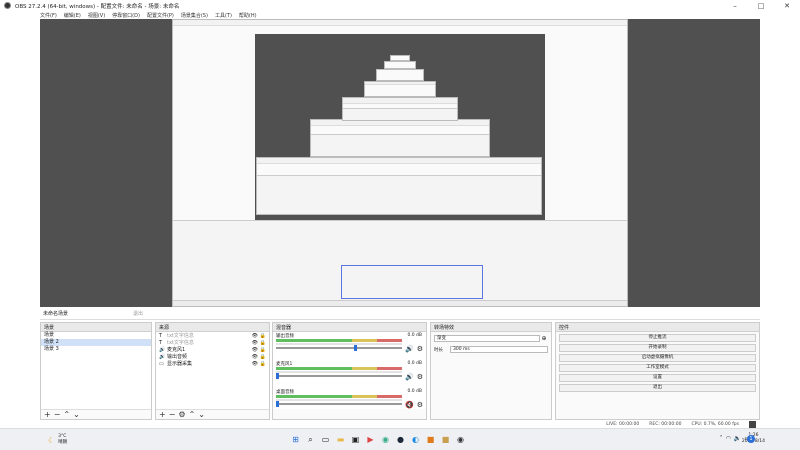  Describe the element at coordinates (752, 424) in the screenshot. I see `resize-grip-icon` at that location.